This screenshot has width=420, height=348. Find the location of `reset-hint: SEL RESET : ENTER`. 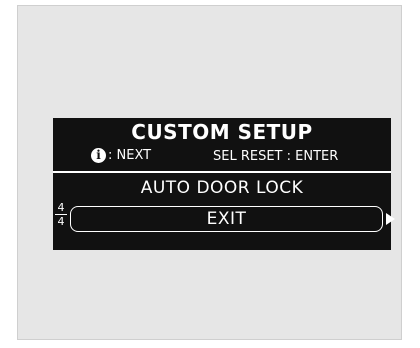

reset-hint: SEL RESET : ENTER is located at coordinates (276, 156).